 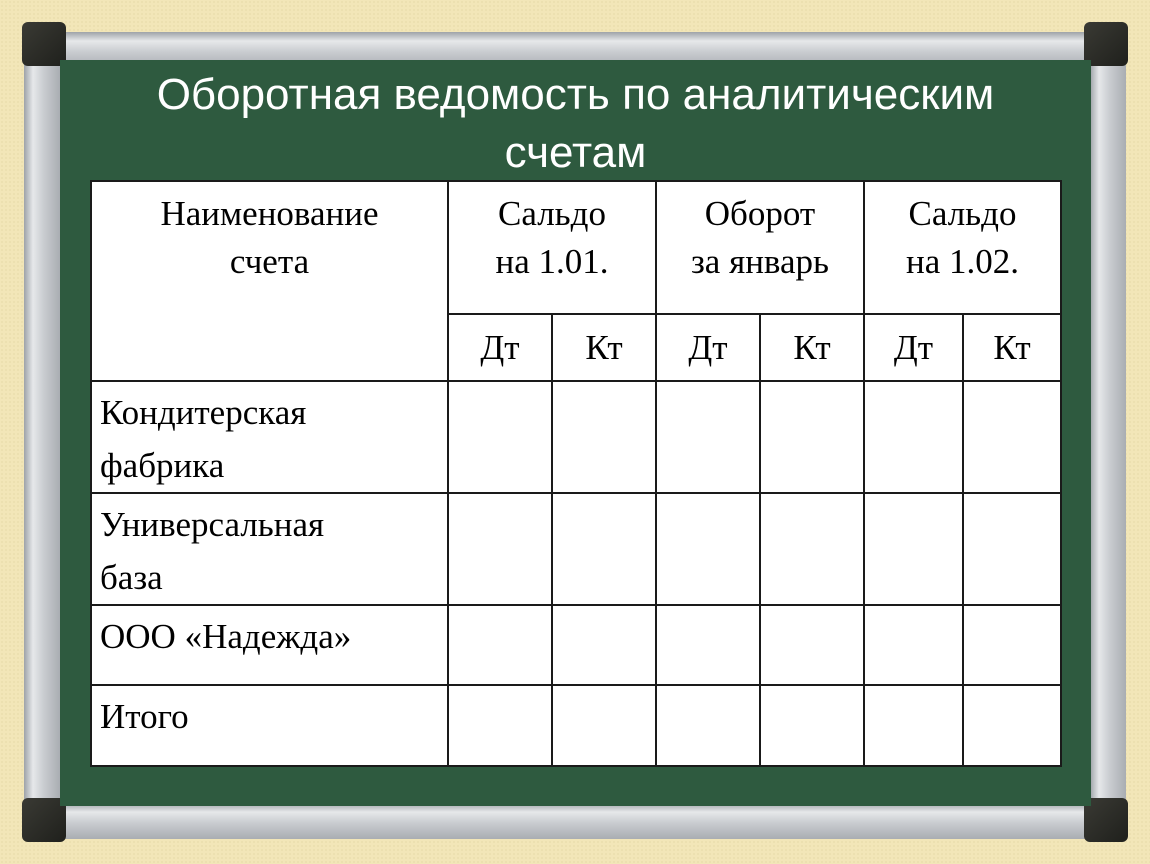 I want to click on chalkboard-frame-right, so click(x=1108, y=435).